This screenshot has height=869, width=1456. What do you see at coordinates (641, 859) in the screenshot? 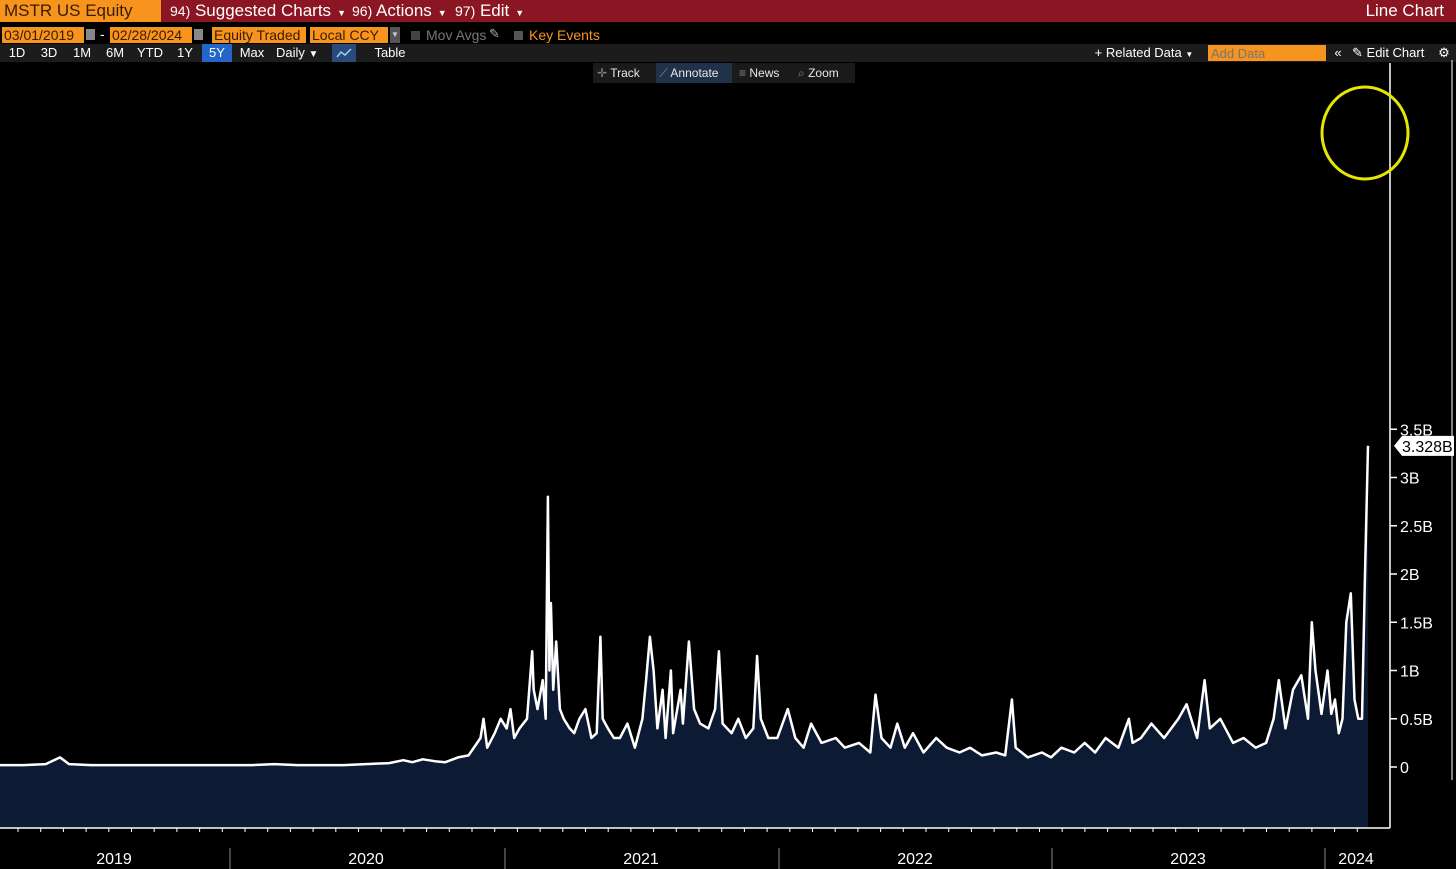
I see `x-tick-label: 2021` at bounding box center [641, 859].